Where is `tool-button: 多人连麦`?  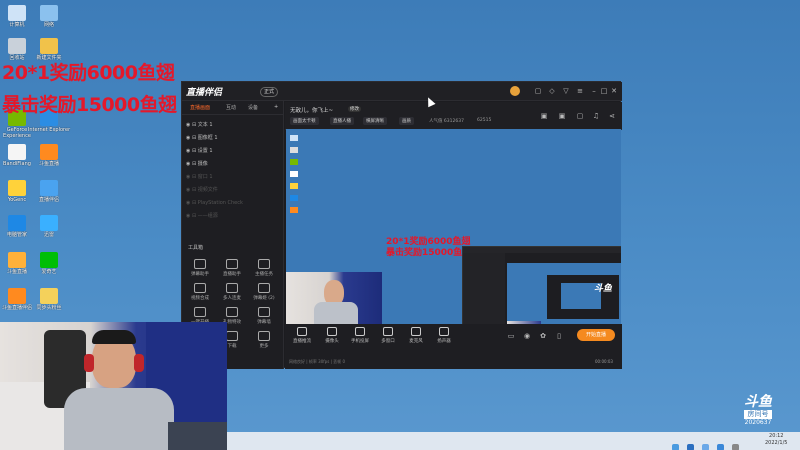
tool-button: 多人连麦 is located at coordinates (232, 292).